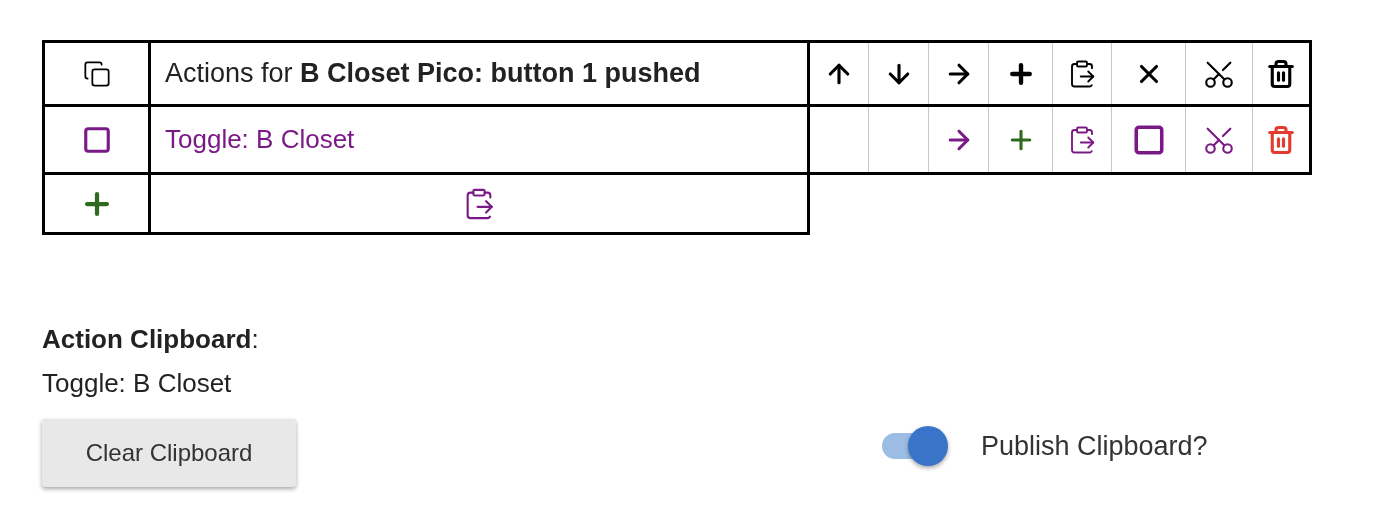 The width and height of the screenshot is (1376, 520). What do you see at coordinates (1094, 446) in the screenshot?
I see `publish-label: Publish Clipboard?` at bounding box center [1094, 446].